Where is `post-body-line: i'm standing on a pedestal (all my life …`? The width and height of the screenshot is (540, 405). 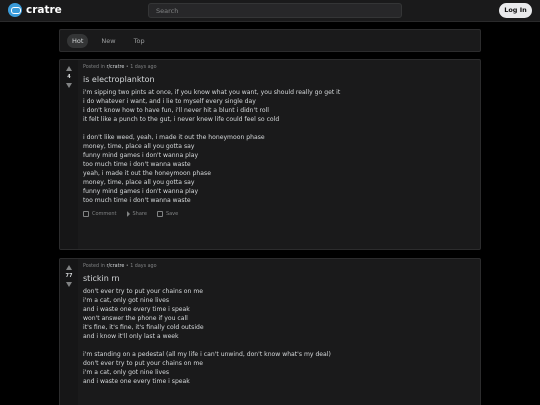
post-body-line: i'm standing on a pedestal (all my life … is located at coordinates (207, 354).